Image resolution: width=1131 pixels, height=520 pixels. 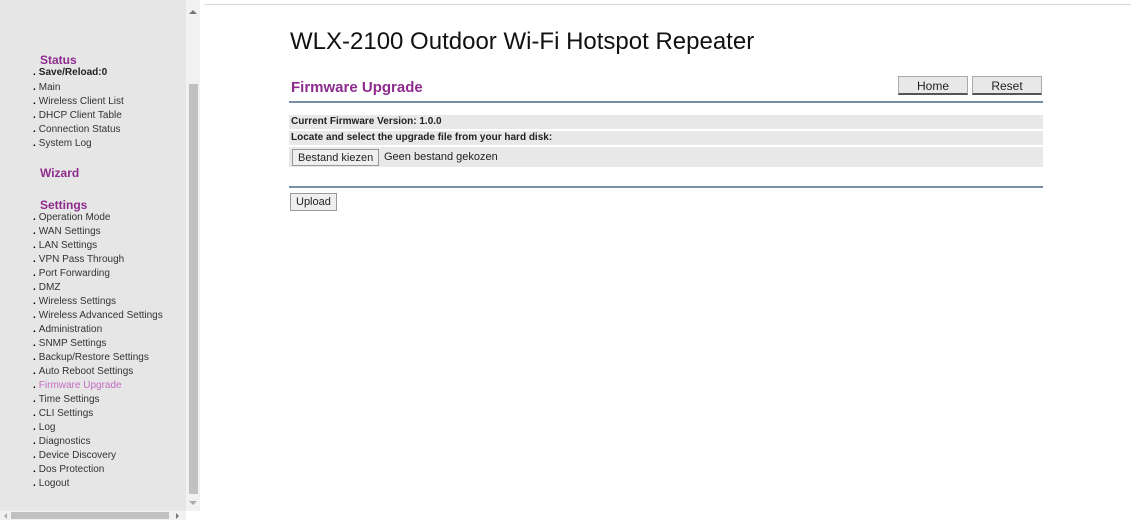 What do you see at coordinates (77, 386) in the screenshot?
I see `sidebar-item-firmware-upgrade: . Firmware Upgrade` at bounding box center [77, 386].